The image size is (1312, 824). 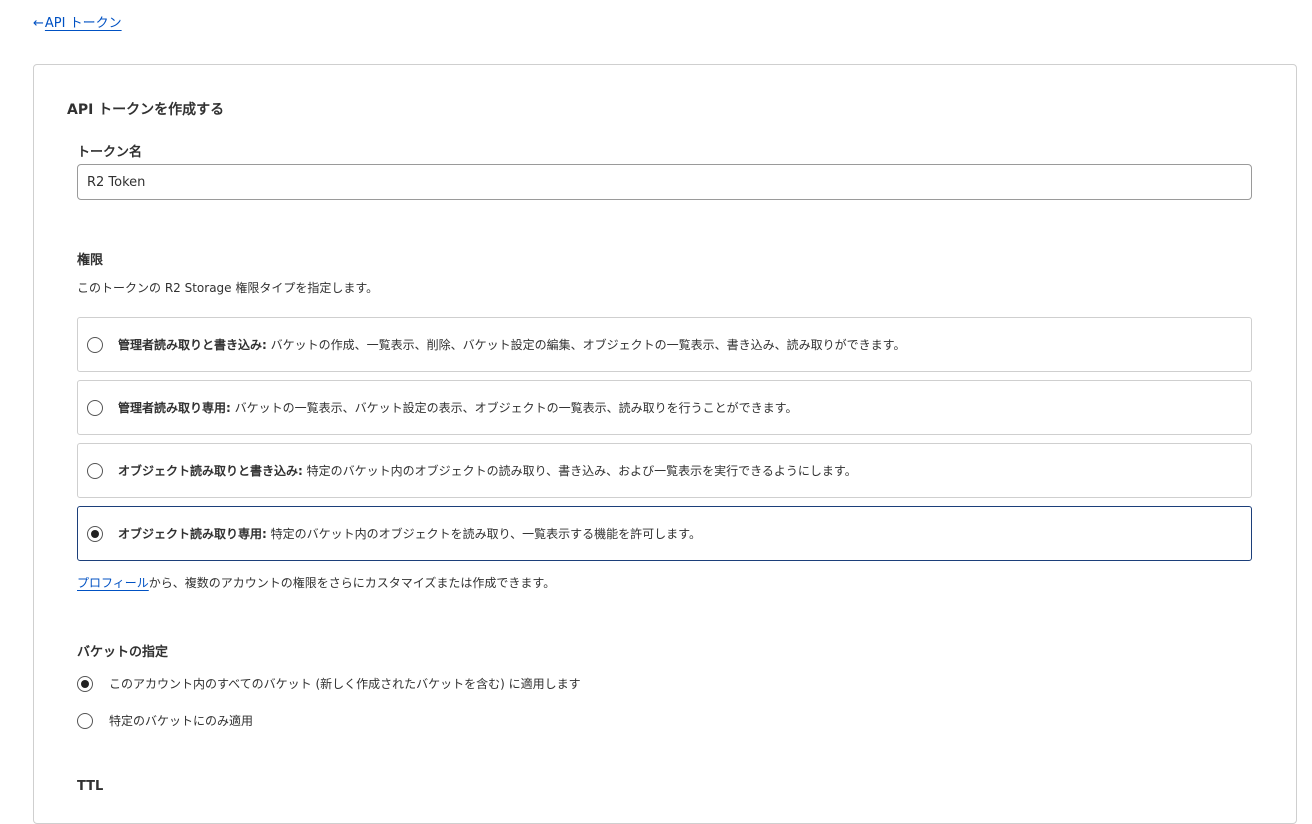 I want to click on profile-note-text: から、複数のアカウントの権限をさらにカスタマイズまたは作成できます。, so click(x=352, y=583).